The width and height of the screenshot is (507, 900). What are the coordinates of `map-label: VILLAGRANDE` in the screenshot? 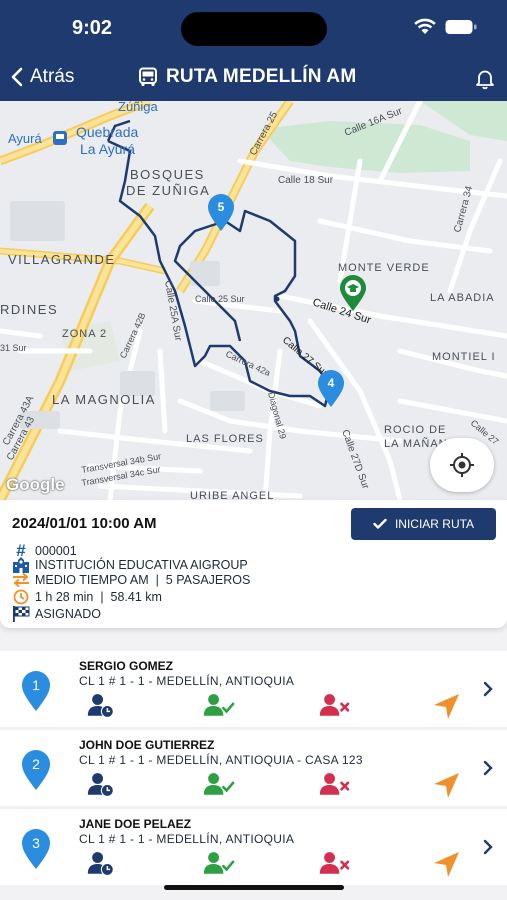 It's located at (62, 259).